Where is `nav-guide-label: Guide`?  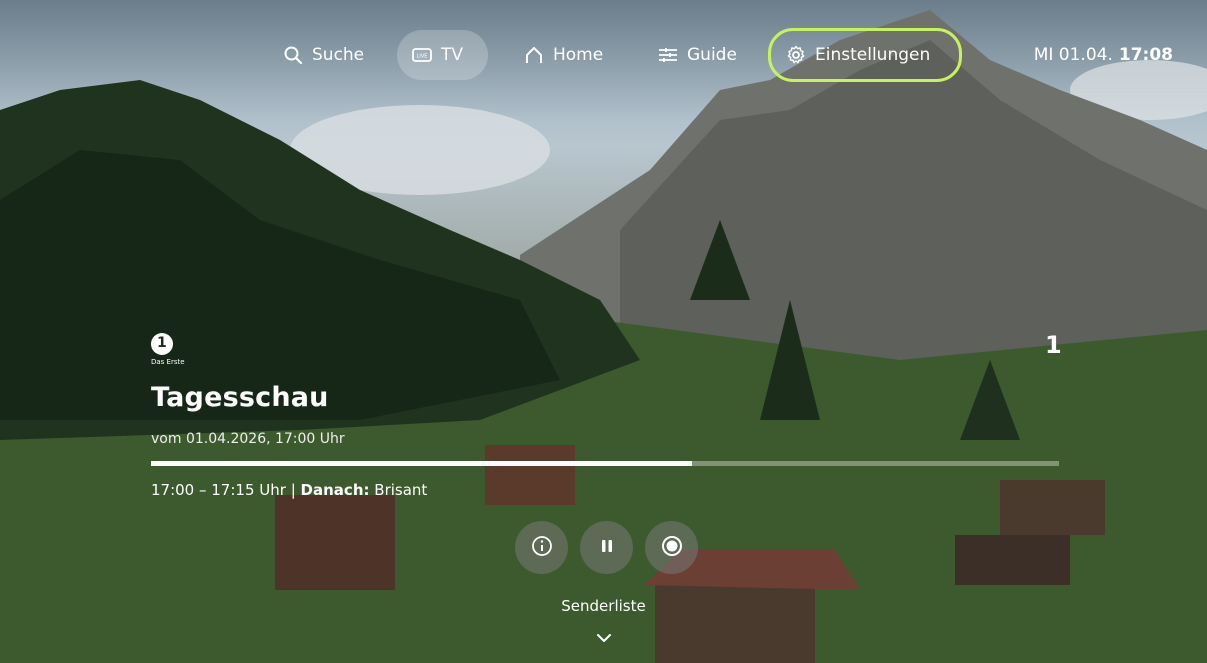 nav-guide-label: Guide is located at coordinates (712, 55).